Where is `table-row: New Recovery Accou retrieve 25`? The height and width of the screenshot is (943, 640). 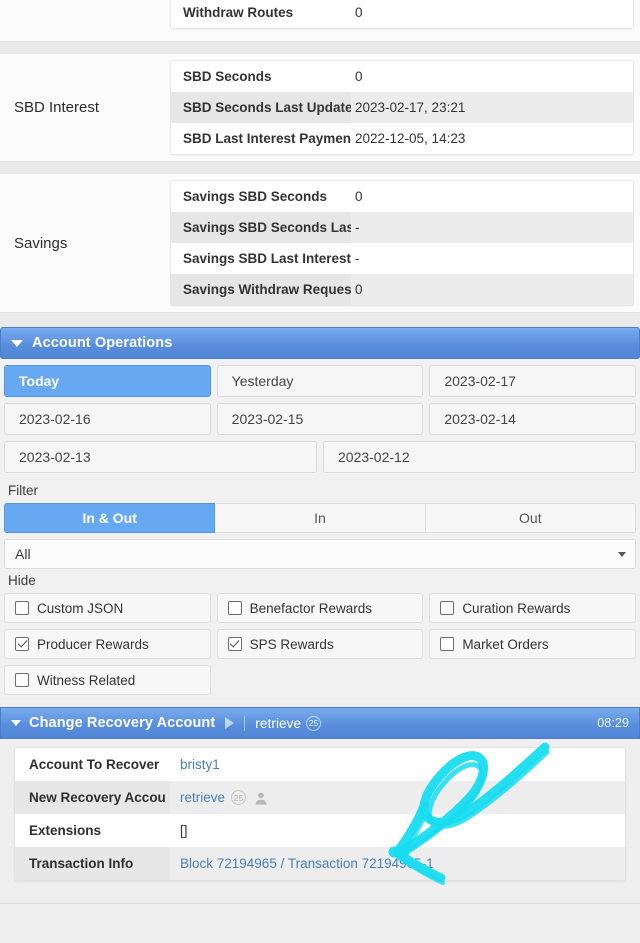 table-row: New Recovery Accou retrieve 25 is located at coordinates (320, 797).